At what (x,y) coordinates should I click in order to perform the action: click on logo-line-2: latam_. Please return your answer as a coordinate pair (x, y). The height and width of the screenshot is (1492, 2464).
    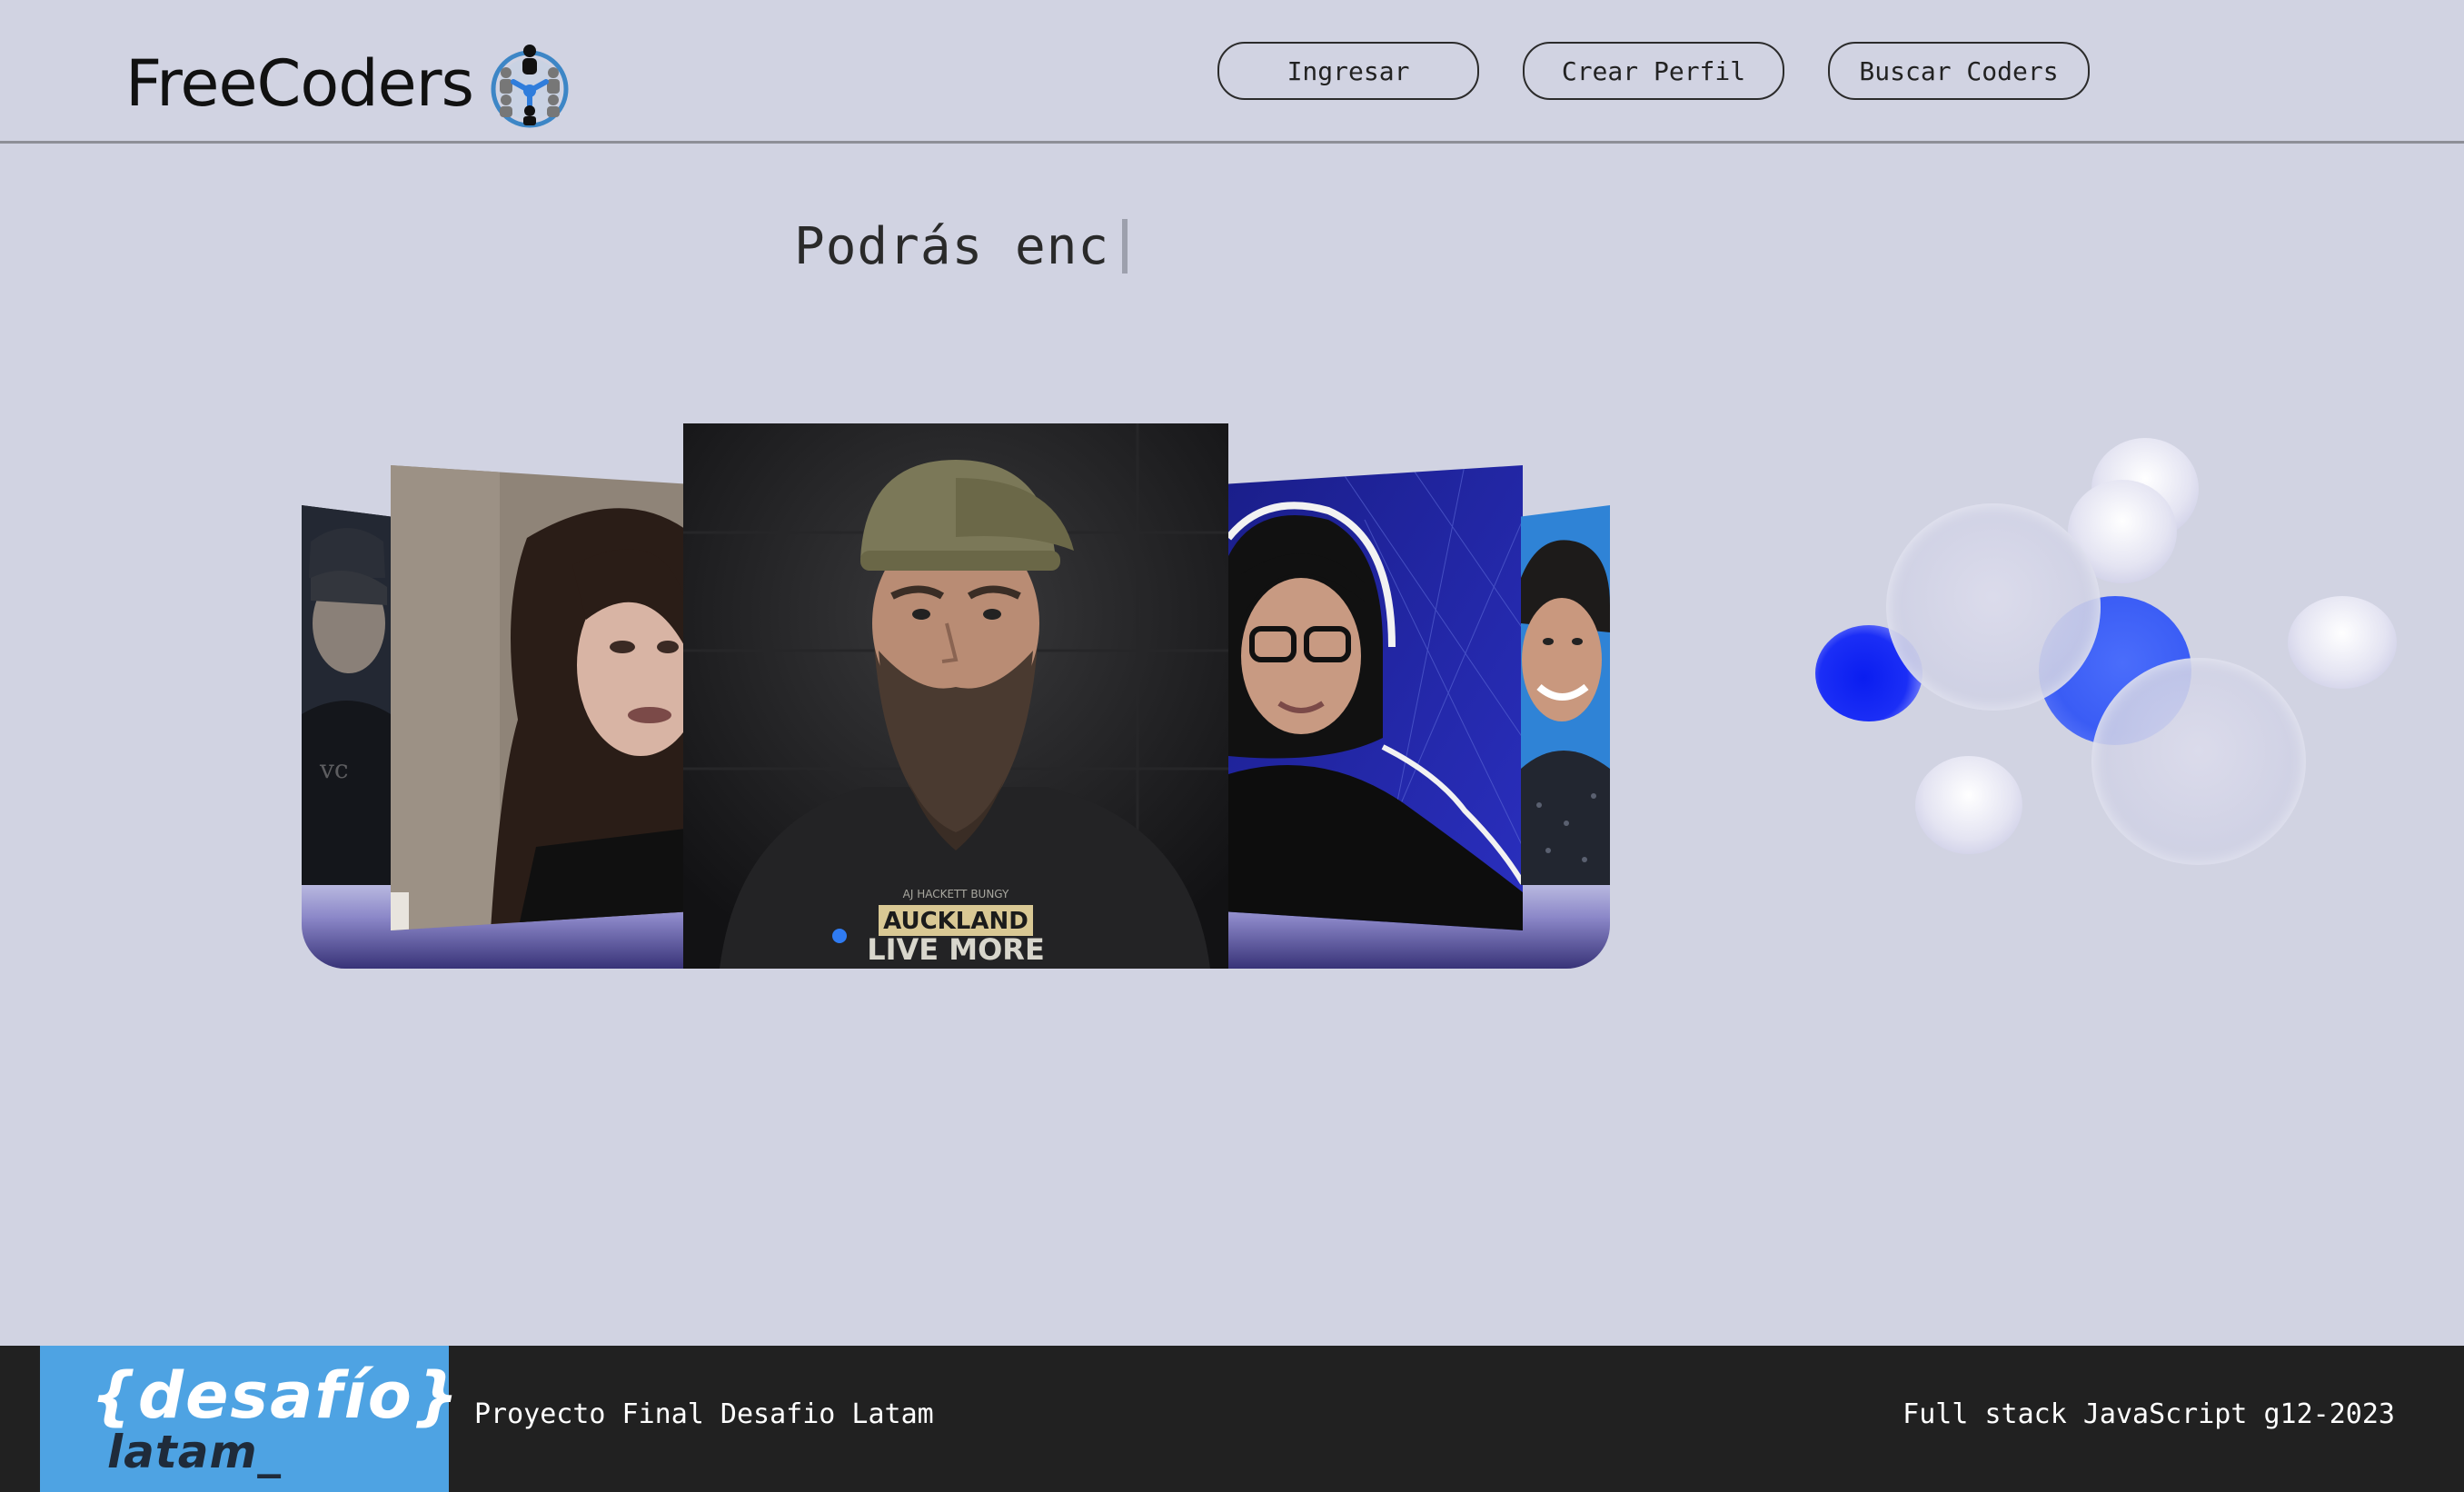
    Looking at the image, I should click on (194, 1452).